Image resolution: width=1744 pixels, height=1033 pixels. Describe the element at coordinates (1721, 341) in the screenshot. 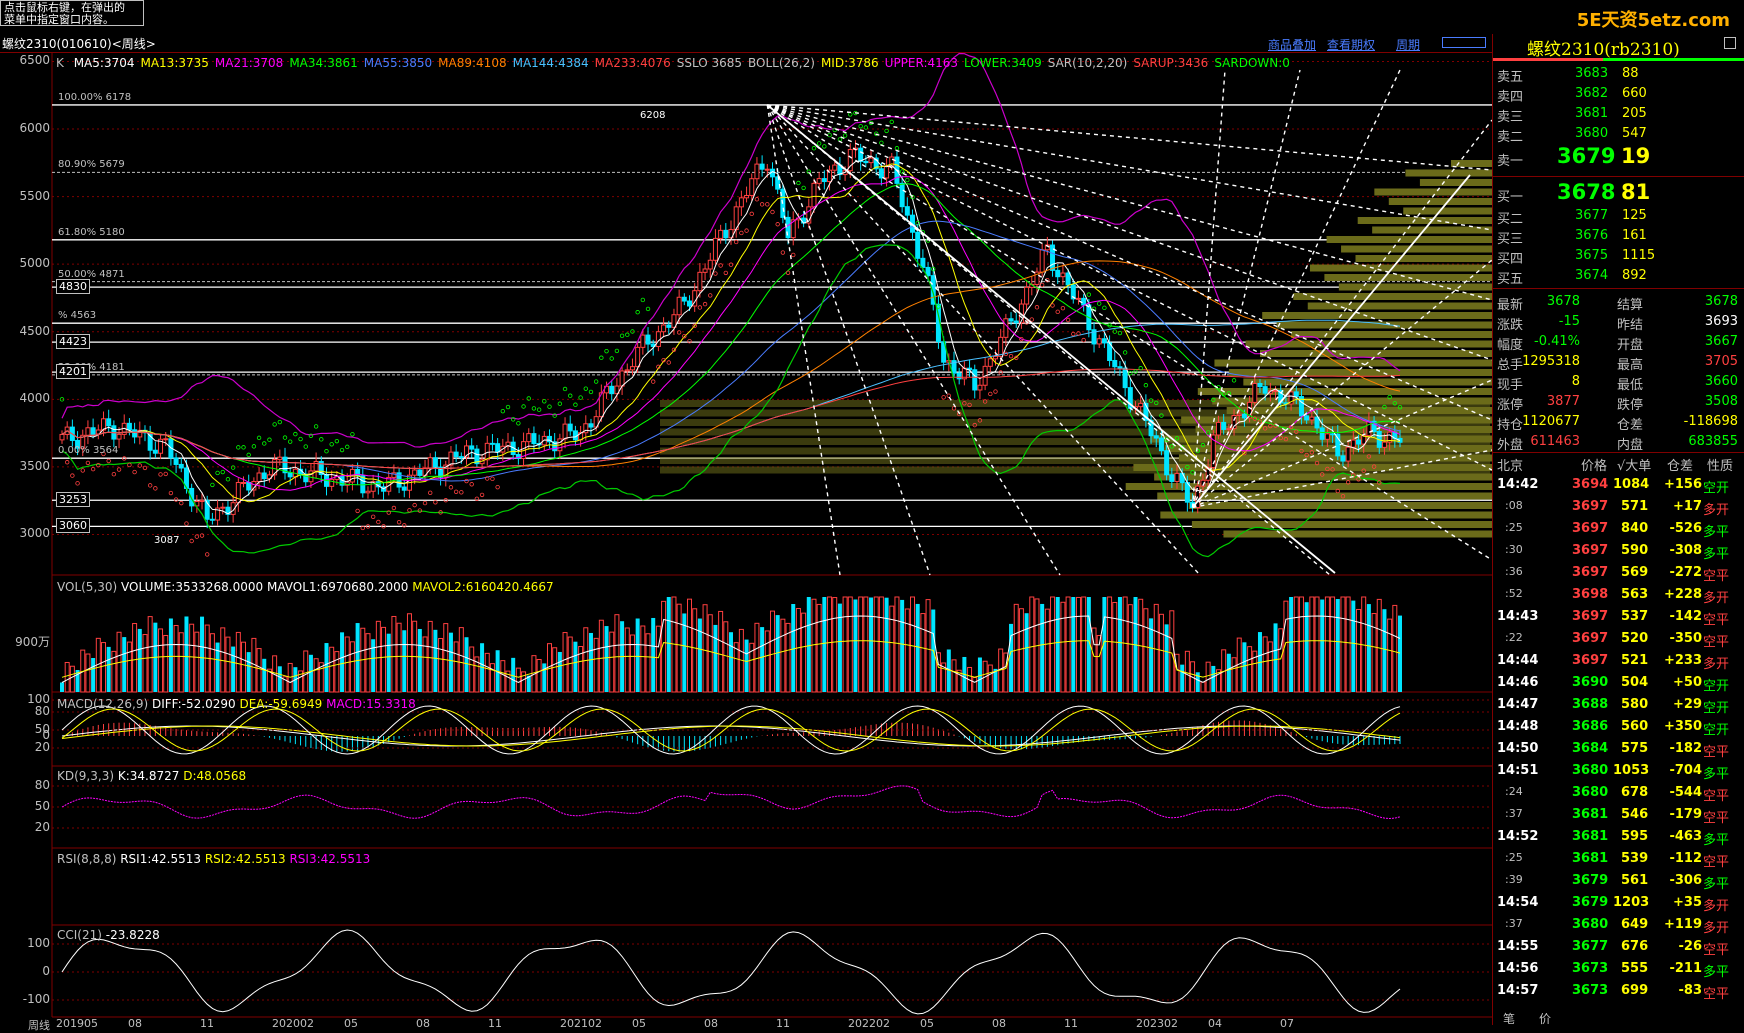

I see `stat-value: 3667` at that location.